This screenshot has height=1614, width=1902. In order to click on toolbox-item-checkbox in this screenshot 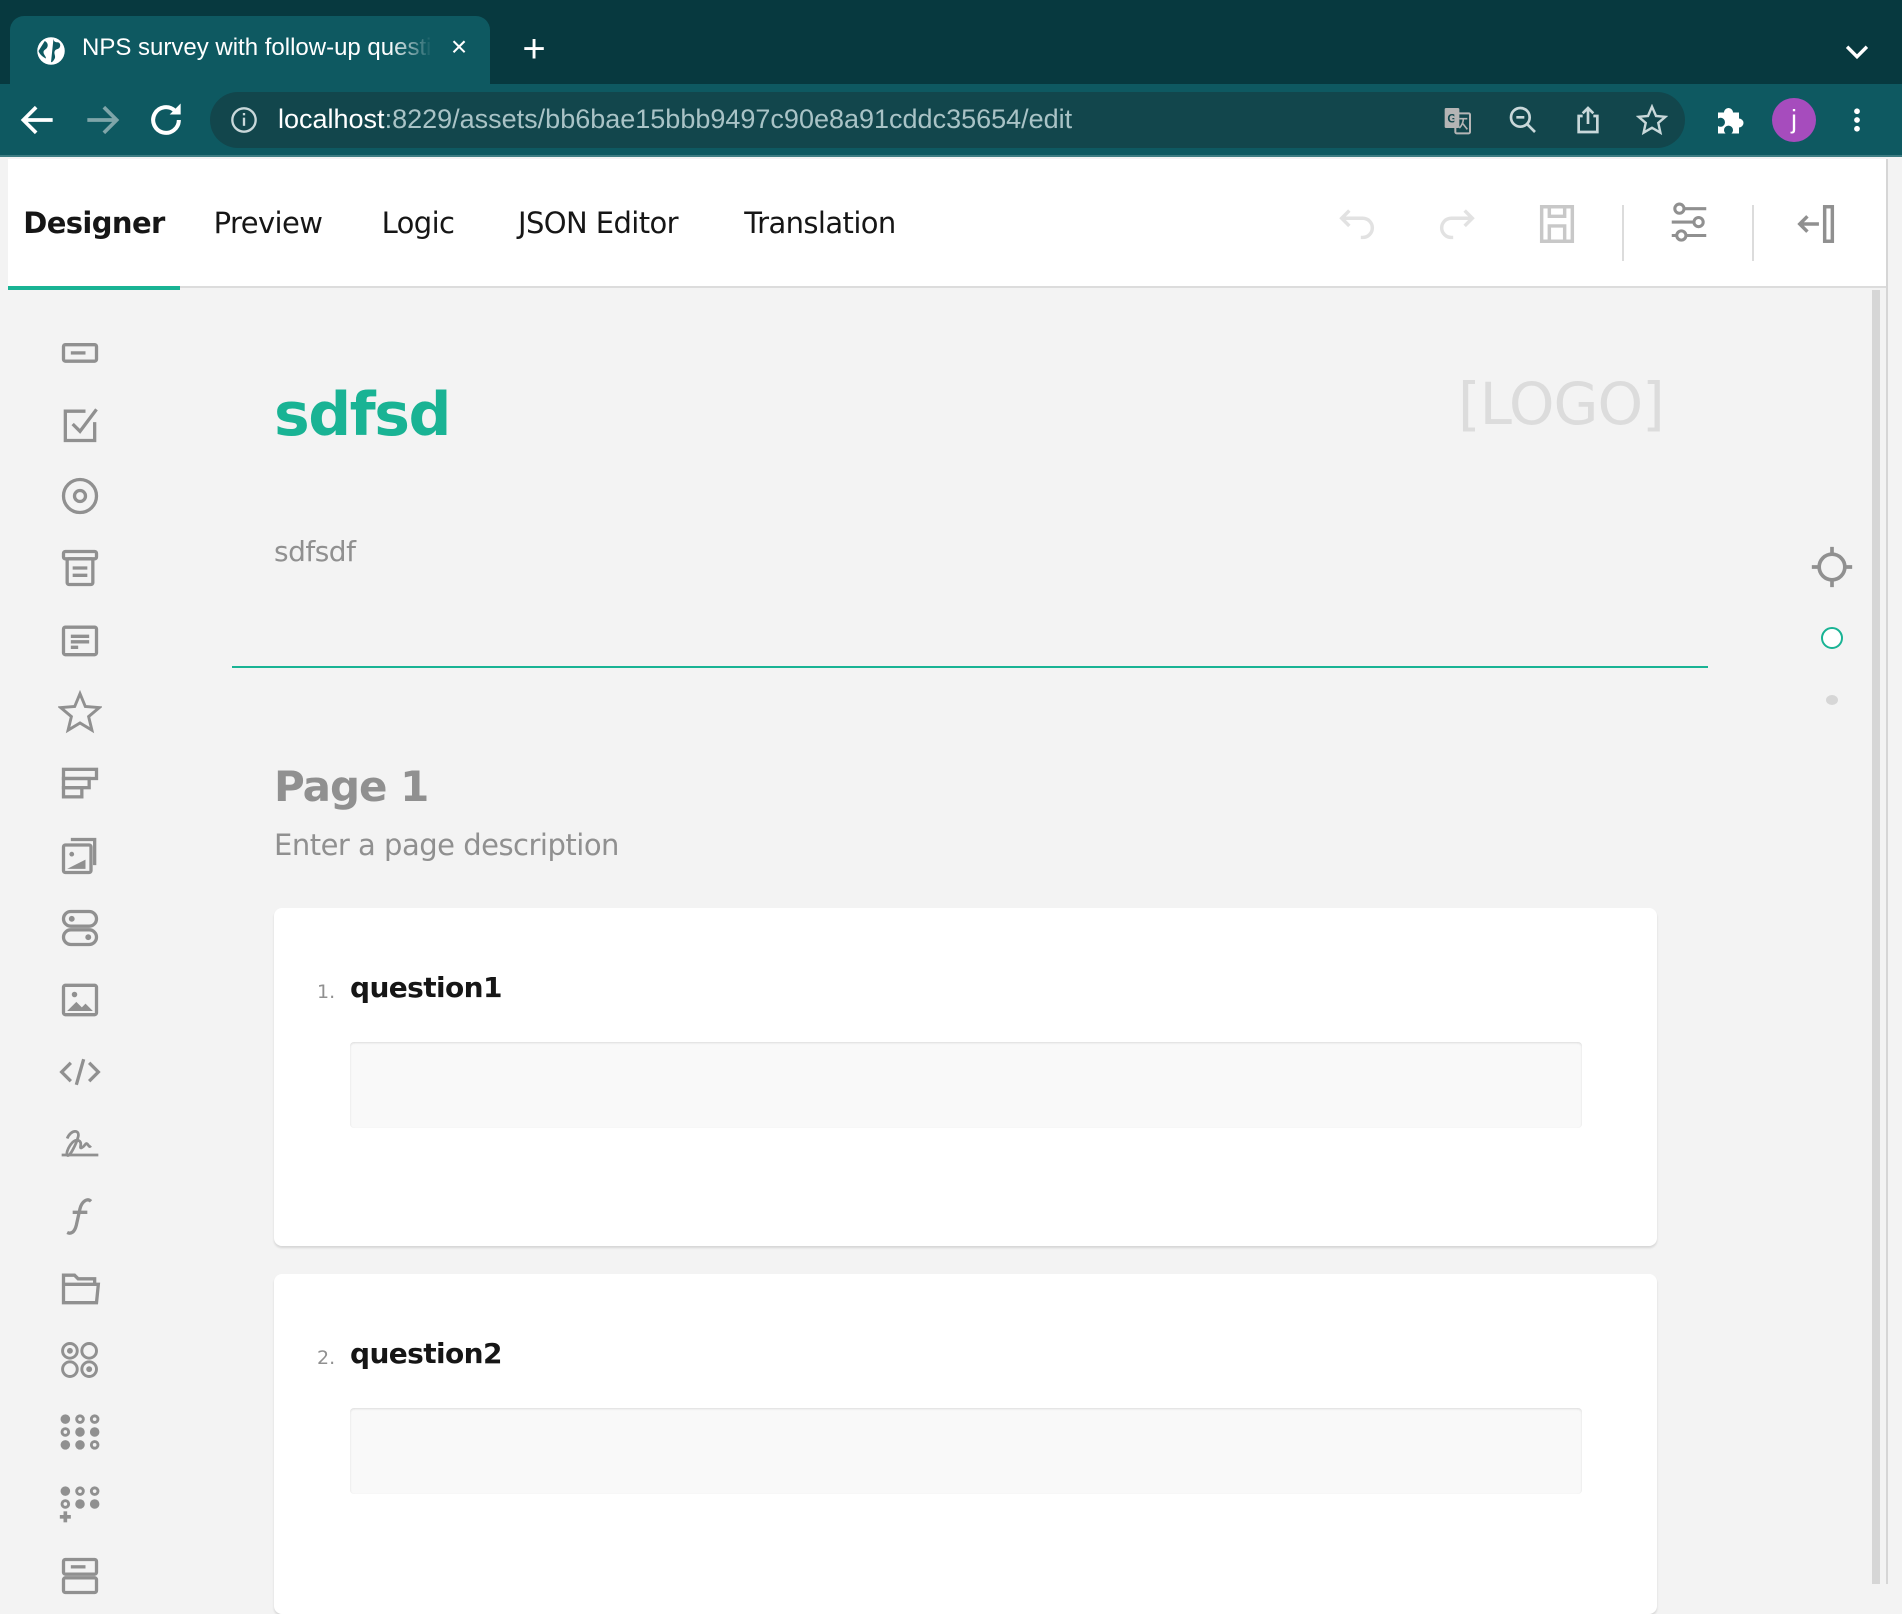, I will do `click(80, 424)`.